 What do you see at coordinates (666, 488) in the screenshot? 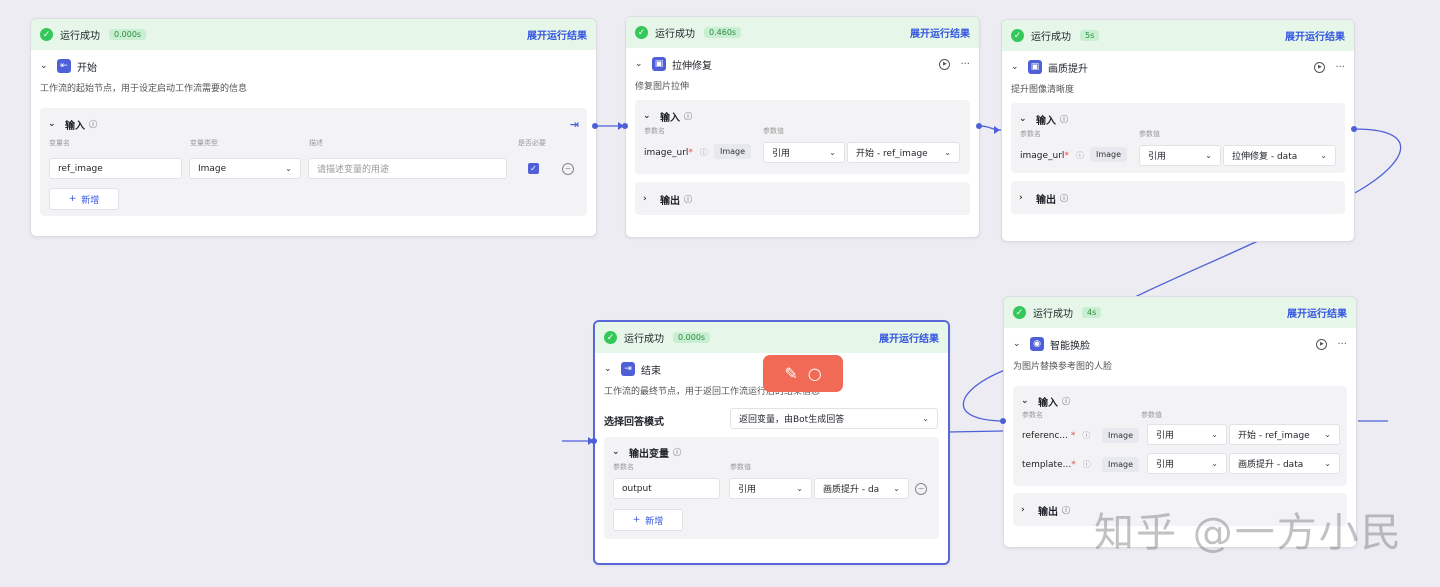
I see `output-param-input: output` at bounding box center [666, 488].